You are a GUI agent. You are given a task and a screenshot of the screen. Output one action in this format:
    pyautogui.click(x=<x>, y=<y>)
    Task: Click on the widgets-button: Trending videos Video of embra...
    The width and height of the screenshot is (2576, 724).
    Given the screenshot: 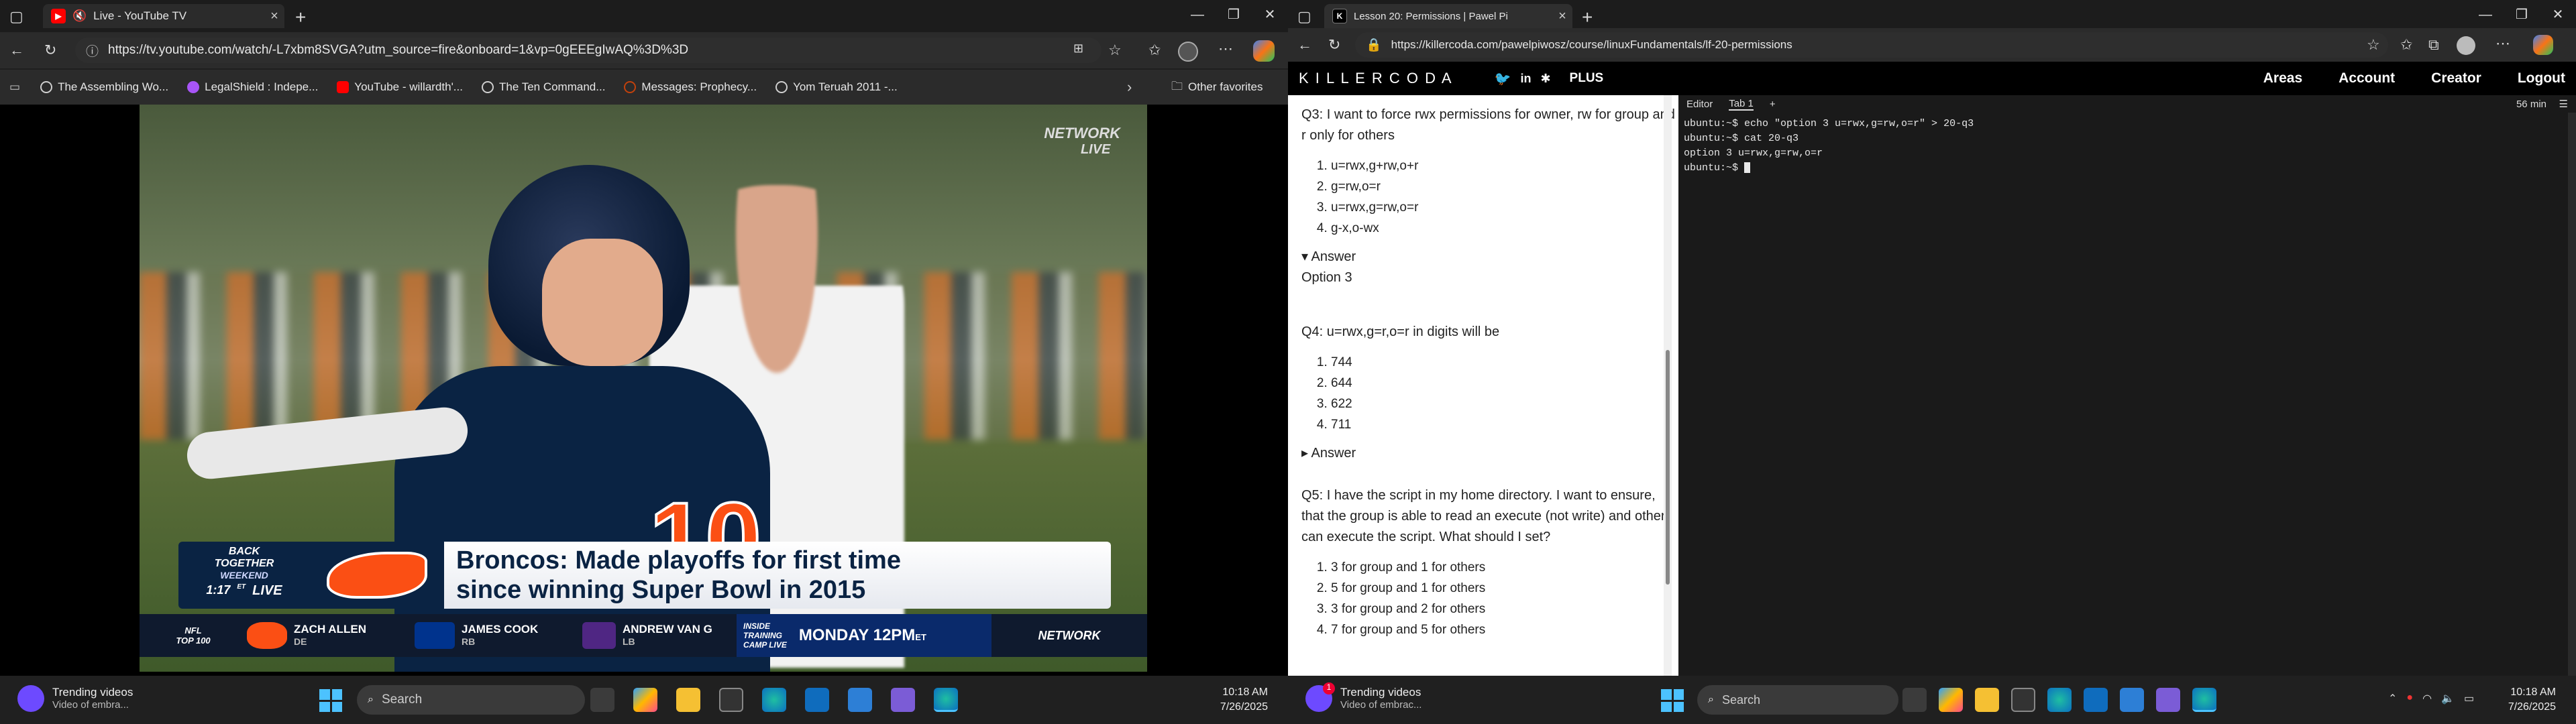 What is the action you would take?
    pyautogui.click(x=75, y=698)
    